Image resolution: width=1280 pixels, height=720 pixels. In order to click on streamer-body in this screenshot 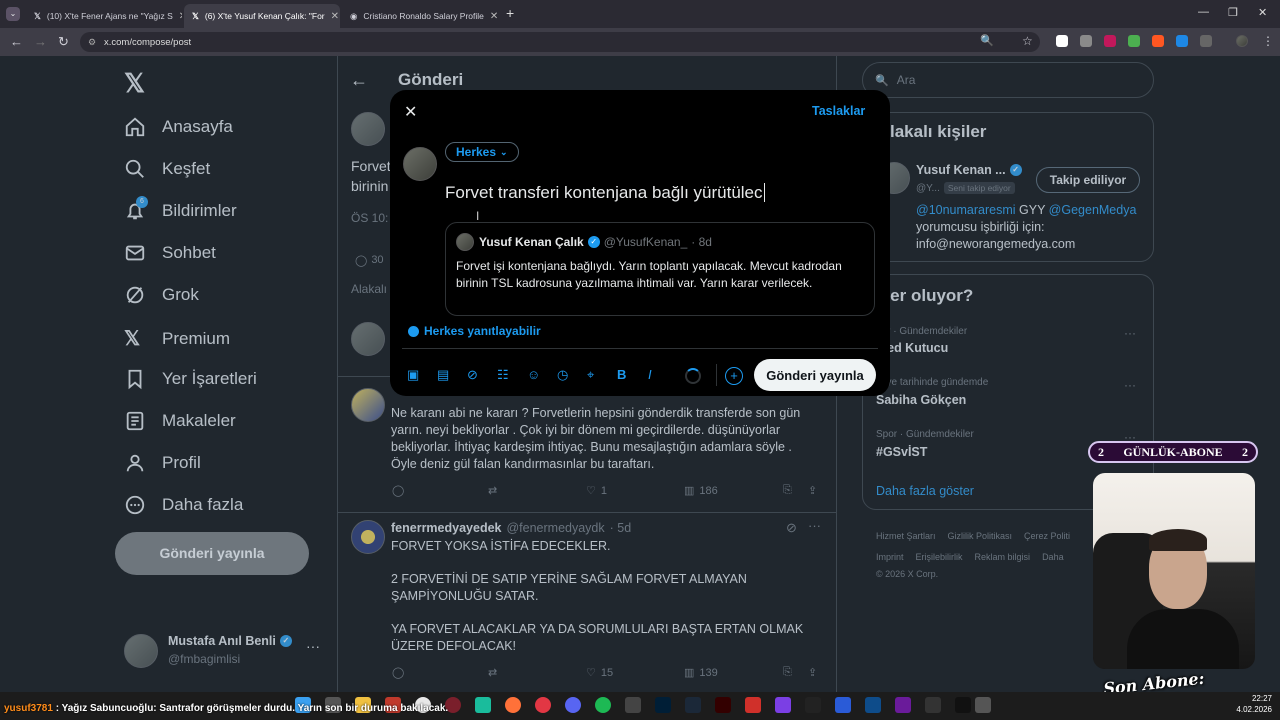, I will do `click(1183, 639)`.